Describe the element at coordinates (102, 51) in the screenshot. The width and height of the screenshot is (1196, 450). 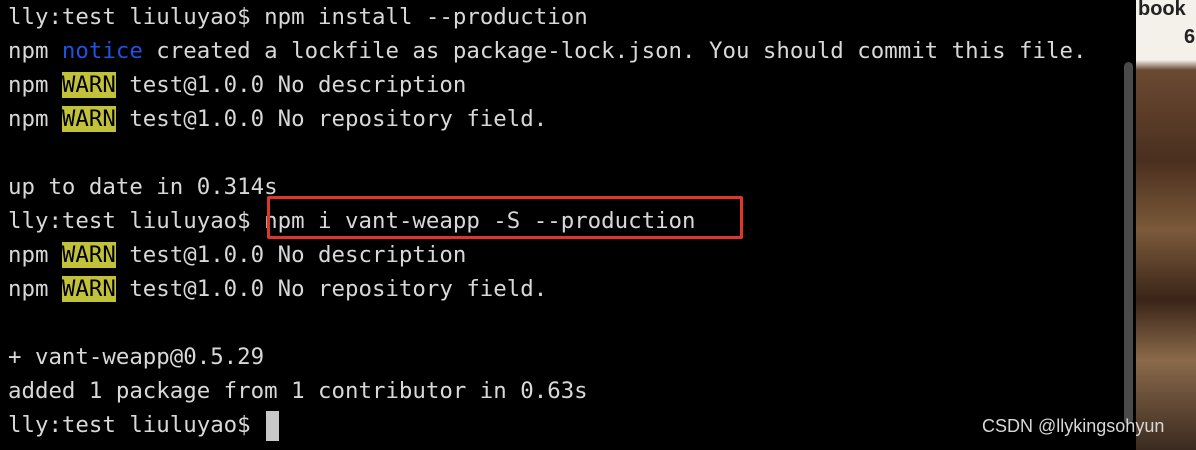
I see `notice-tag: notice` at that location.